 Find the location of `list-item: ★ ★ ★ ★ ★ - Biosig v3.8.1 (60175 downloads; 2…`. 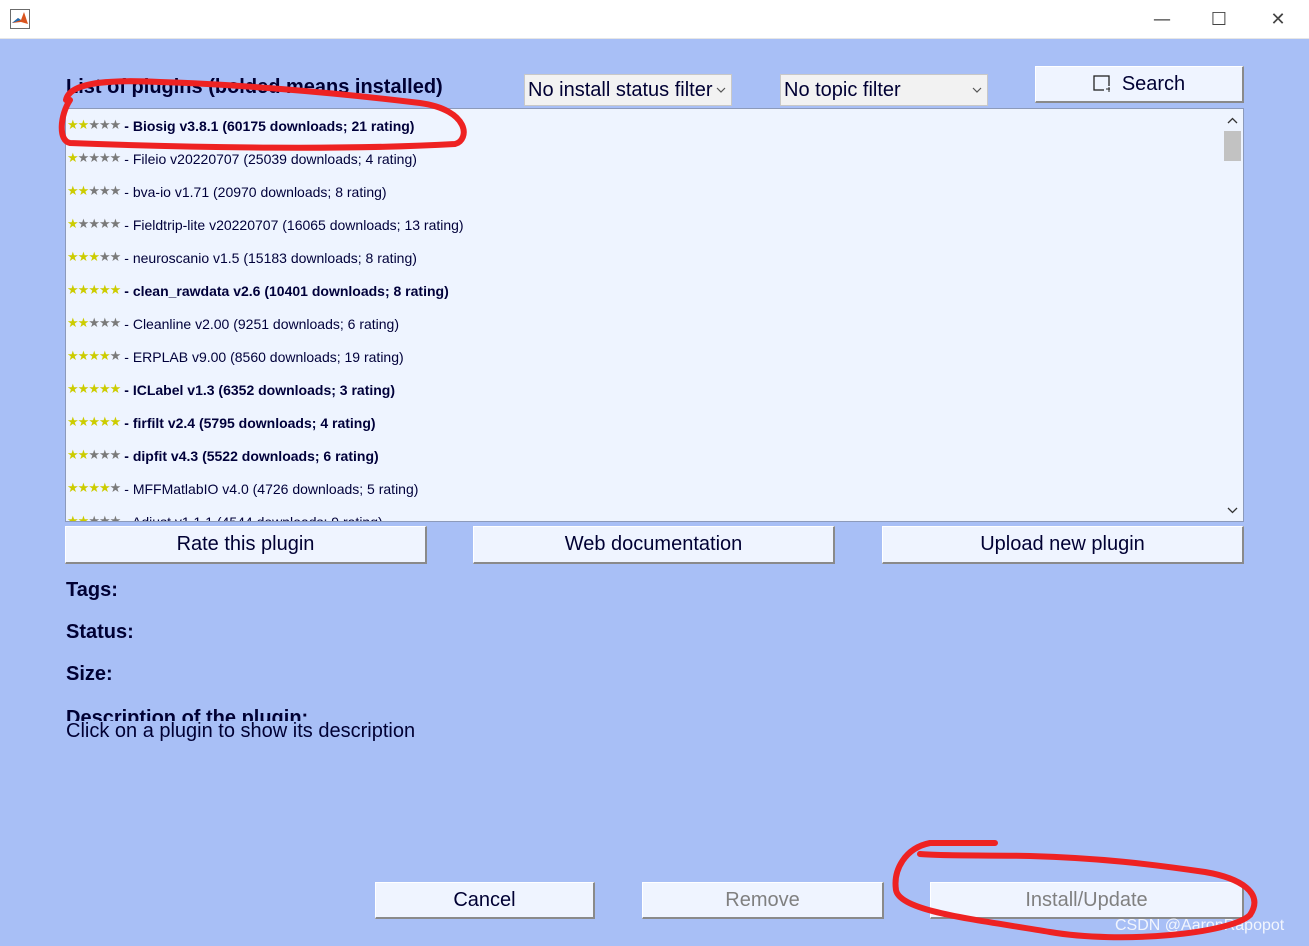

list-item: ★ ★ ★ ★ ★ - Biosig v3.8.1 (60175 downloads; 2… is located at coordinates (644, 125).